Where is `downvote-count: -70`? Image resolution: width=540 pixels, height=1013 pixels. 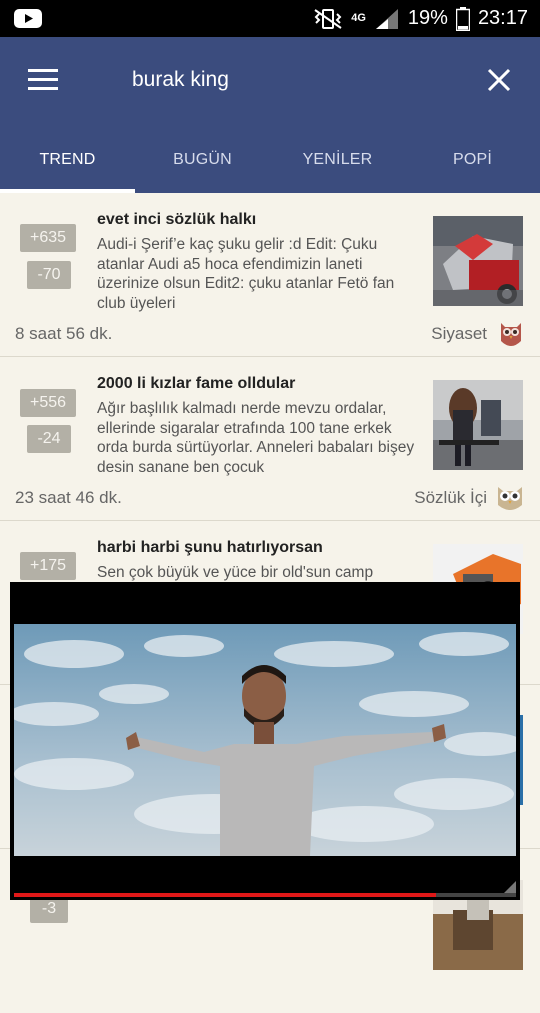 downvote-count: -70 is located at coordinates (49, 275).